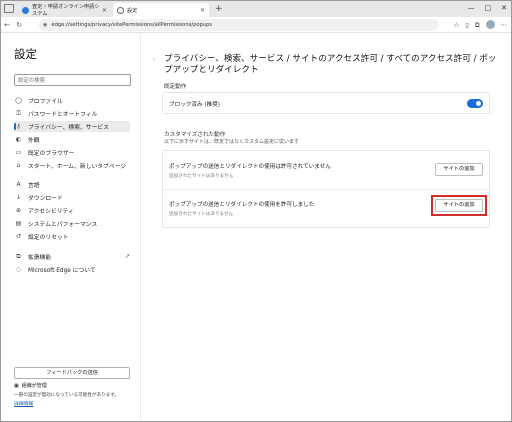 This screenshot has height=422, width=512. I want to click on sidebar-item-language: A 言語, so click(72, 184).